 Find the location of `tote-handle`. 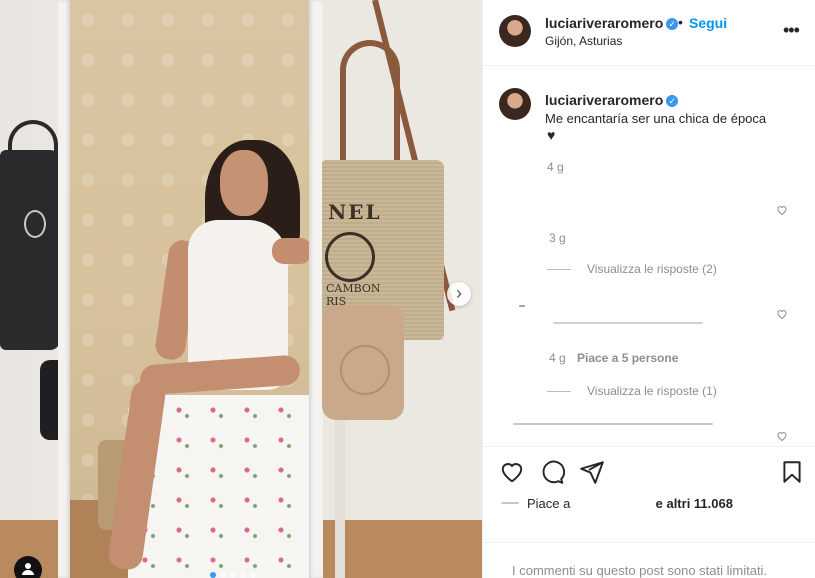

tote-handle is located at coordinates (370, 105).